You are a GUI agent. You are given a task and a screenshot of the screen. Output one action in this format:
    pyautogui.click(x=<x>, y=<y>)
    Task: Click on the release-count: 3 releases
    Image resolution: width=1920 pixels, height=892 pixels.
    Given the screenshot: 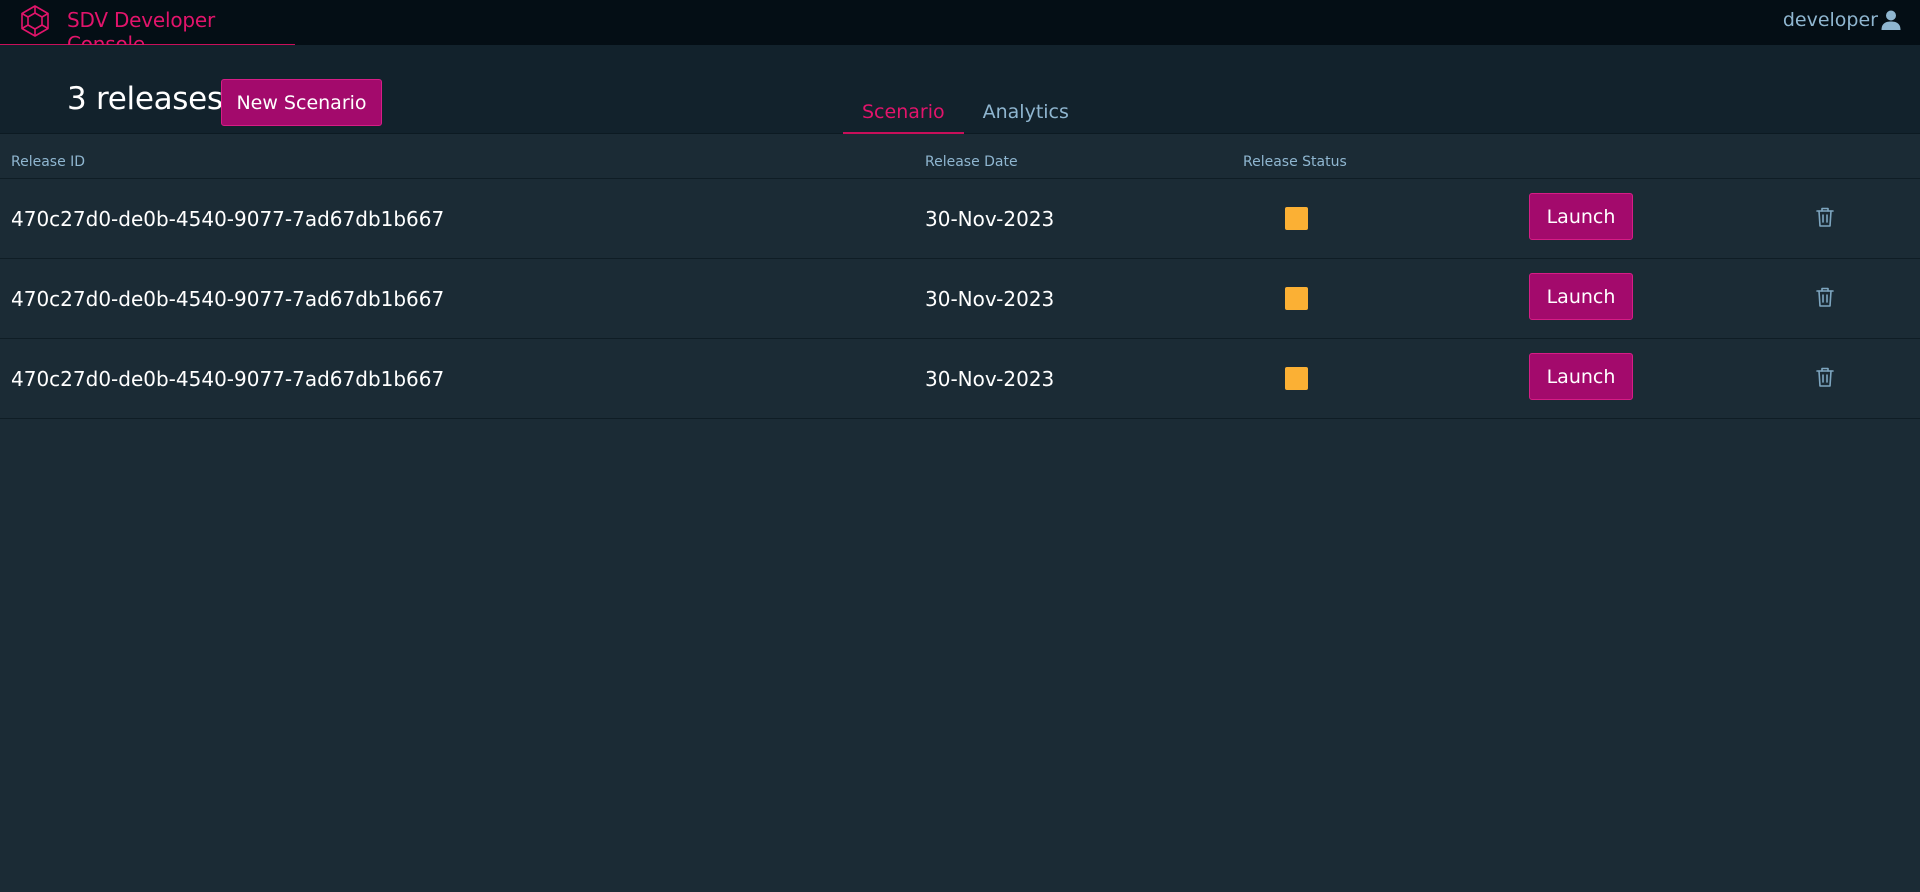 What is the action you would take?
    pyautogui.click(x=145, y=99)
    